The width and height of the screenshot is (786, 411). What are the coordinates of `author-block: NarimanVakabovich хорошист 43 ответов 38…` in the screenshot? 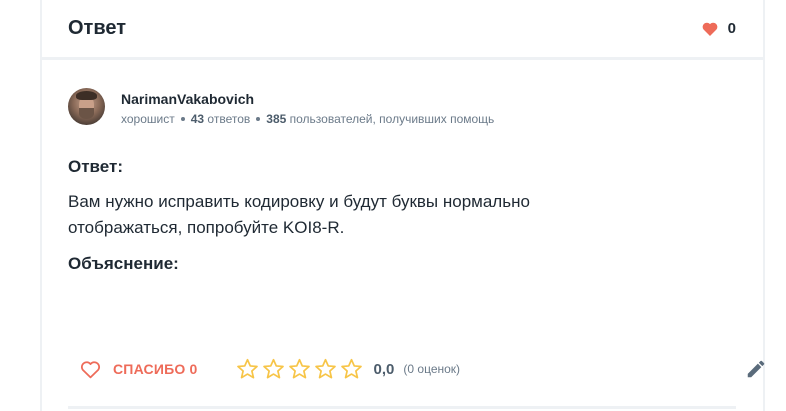 It's located at (281, 108).